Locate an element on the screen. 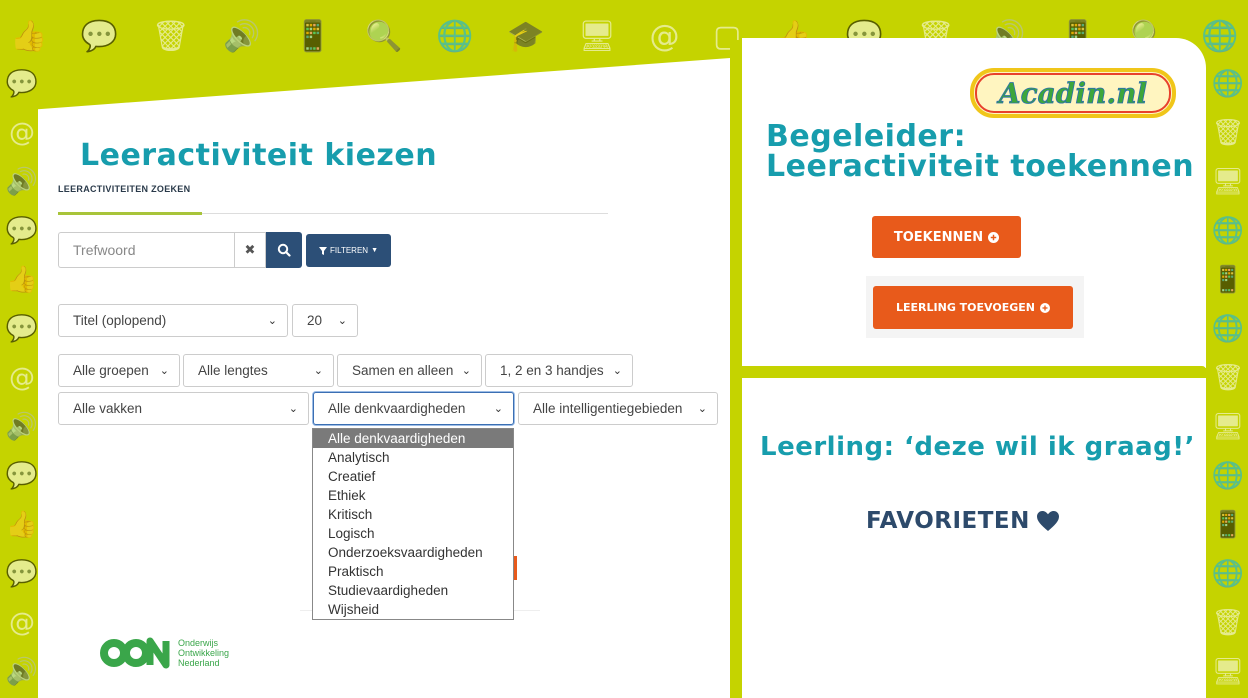 The width and height of the screenshot is (1248, 698). search-button is located at coordinates (284, 250).